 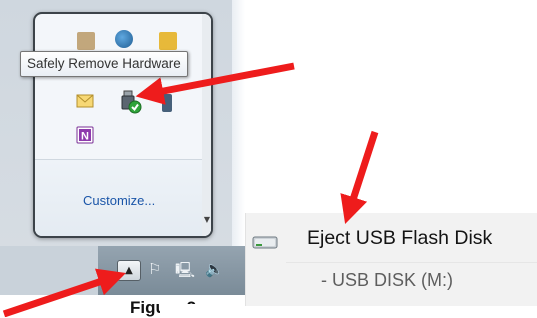 I want to click on eject-menu-item: Eject USB Flash Disk, so click(x=391, y=240).